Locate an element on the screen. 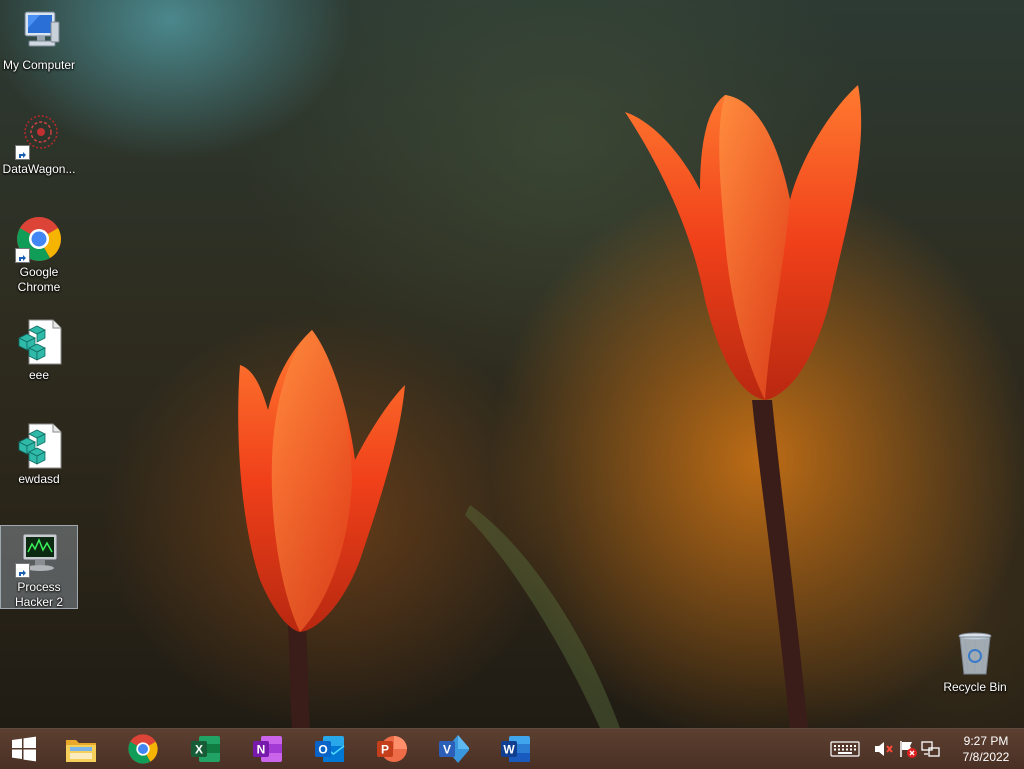 The height and width of the screenshot is (769, 1024). desktop-icon-process-hacker-2: Process Hacker 2 is located at coordinates (39, 567).